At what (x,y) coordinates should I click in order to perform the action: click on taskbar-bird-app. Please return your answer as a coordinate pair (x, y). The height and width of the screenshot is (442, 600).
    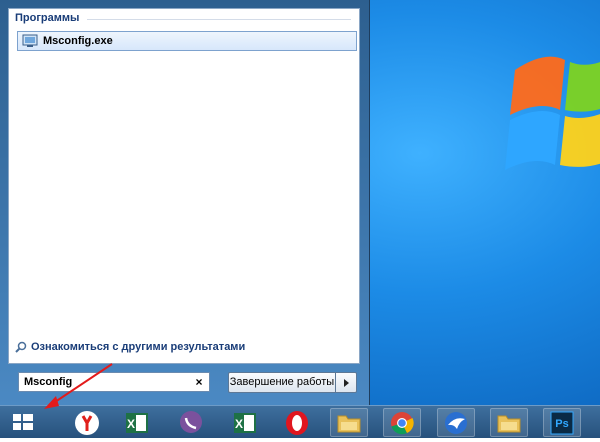
    Looking at the image, I should click on (456, 422).